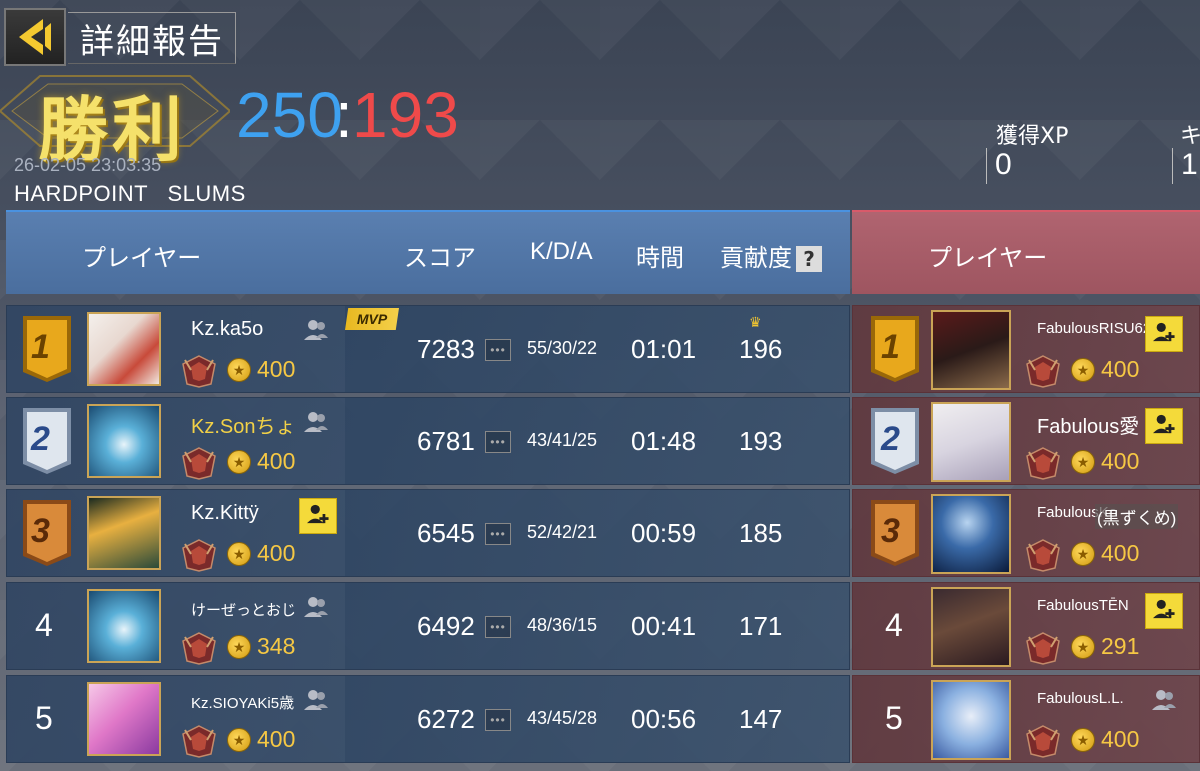  Describe the element at coordinates (88, 165) in the screenshot. I see `match-datetime: 26-02-05 23:03:35` at that location.